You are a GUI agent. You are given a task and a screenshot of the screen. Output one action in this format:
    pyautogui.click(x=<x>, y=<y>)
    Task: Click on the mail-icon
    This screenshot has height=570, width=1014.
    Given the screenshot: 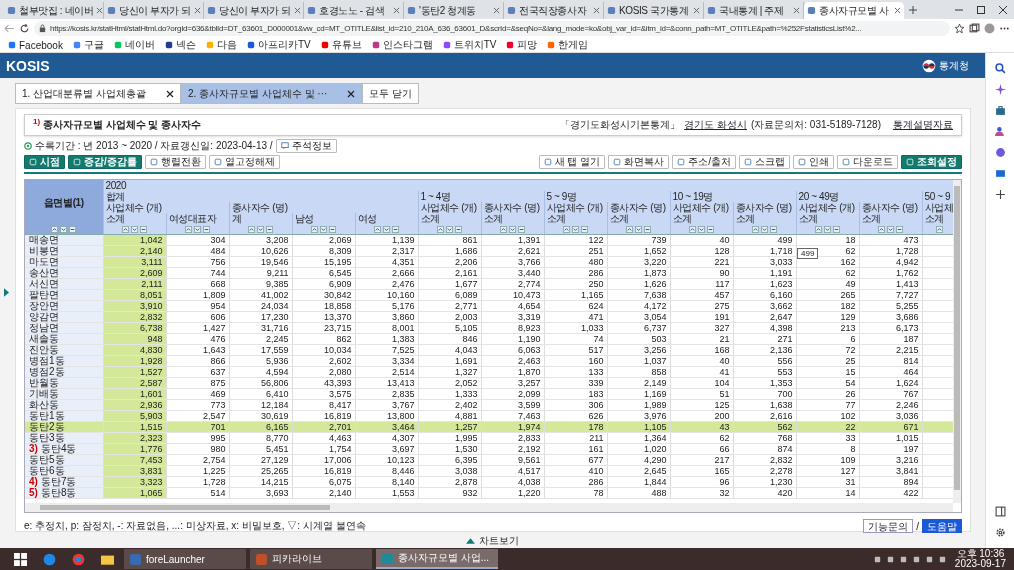 What is the action you would take?
    pyautogui.click(x=1000, y=173)
    